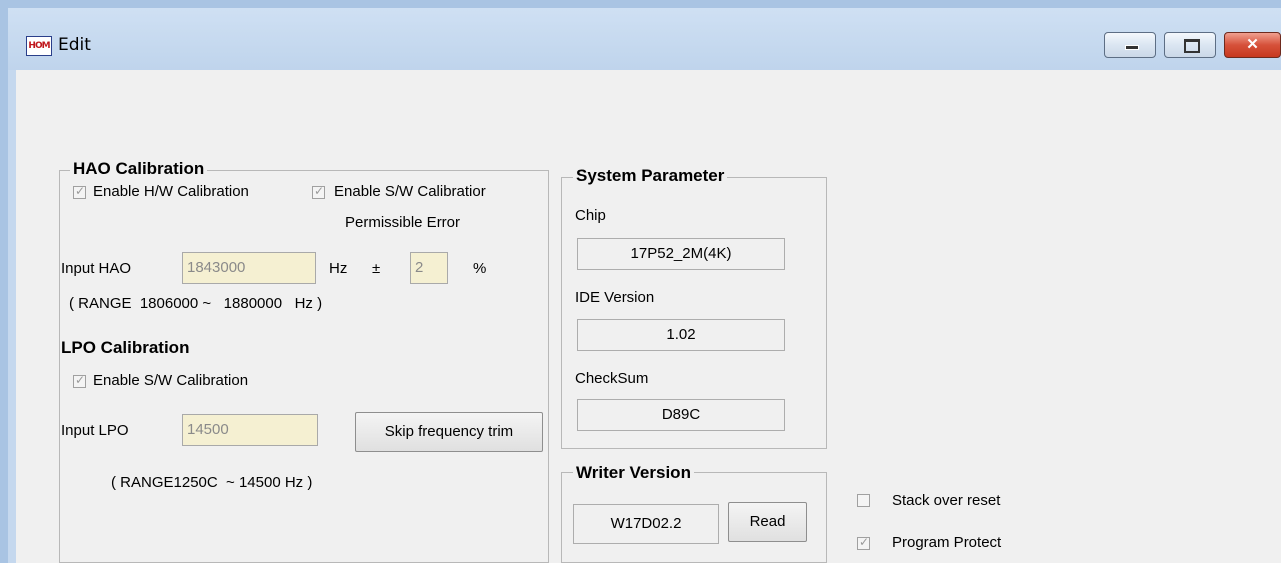  What do you see at coordinates (947, 542) in the screenshot?
I see `program-protect-label: Program Protect` at bounding box center [947, 542].